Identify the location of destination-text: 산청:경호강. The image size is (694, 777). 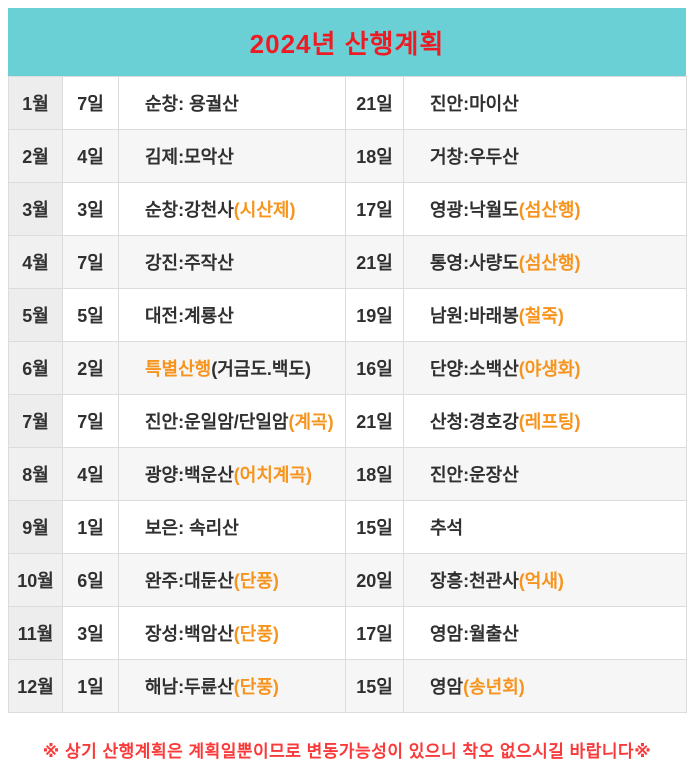
(474, 422).